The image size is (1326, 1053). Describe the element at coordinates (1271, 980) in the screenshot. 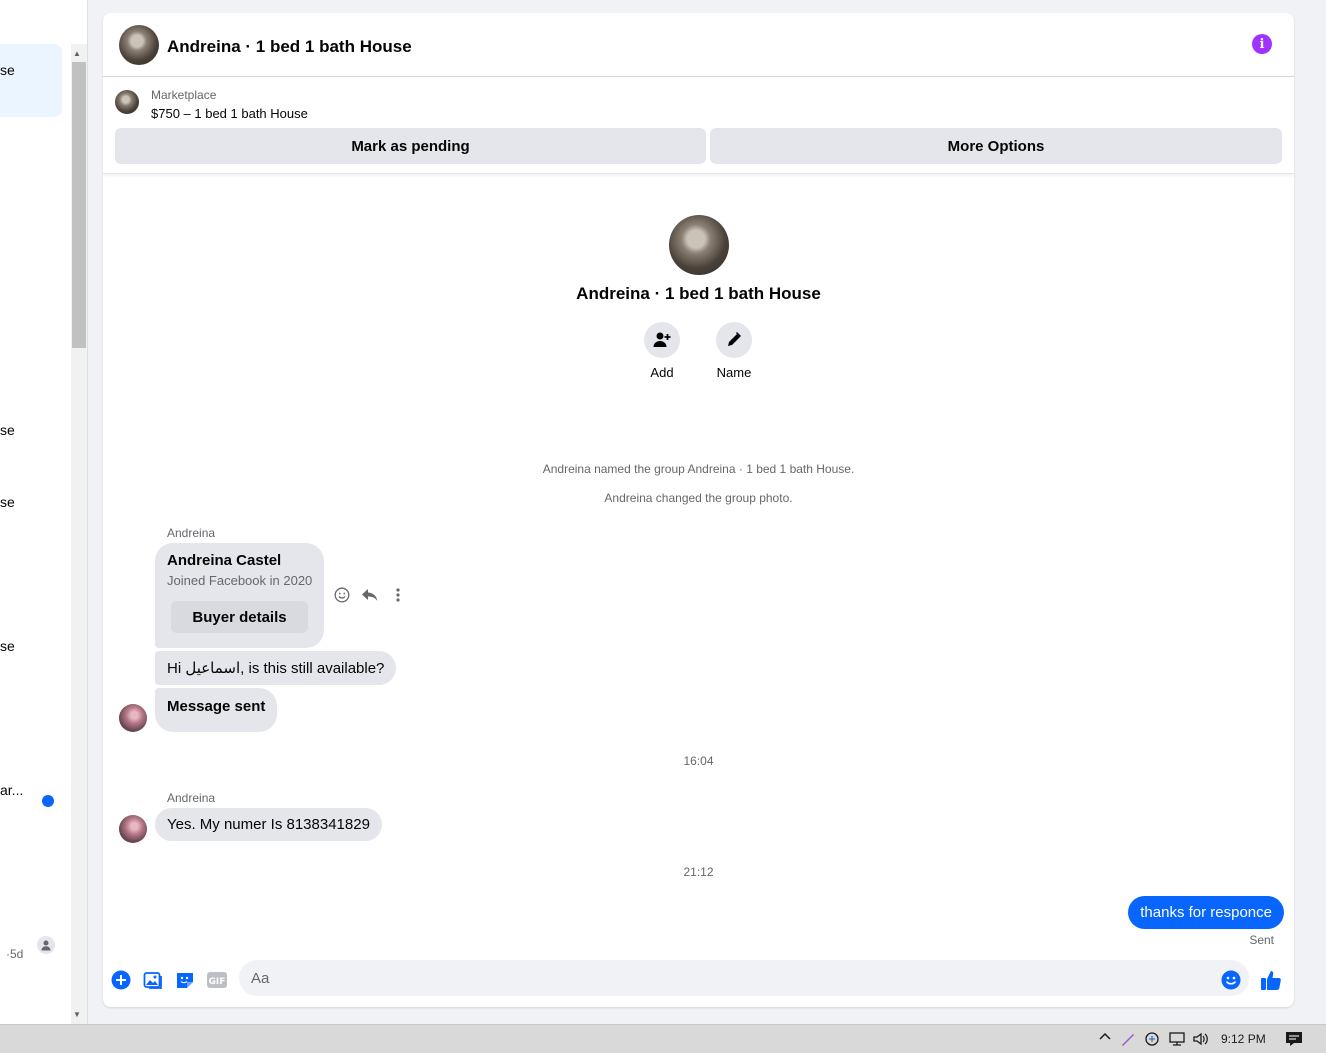

I see `thumbs-up-icon` at that location.